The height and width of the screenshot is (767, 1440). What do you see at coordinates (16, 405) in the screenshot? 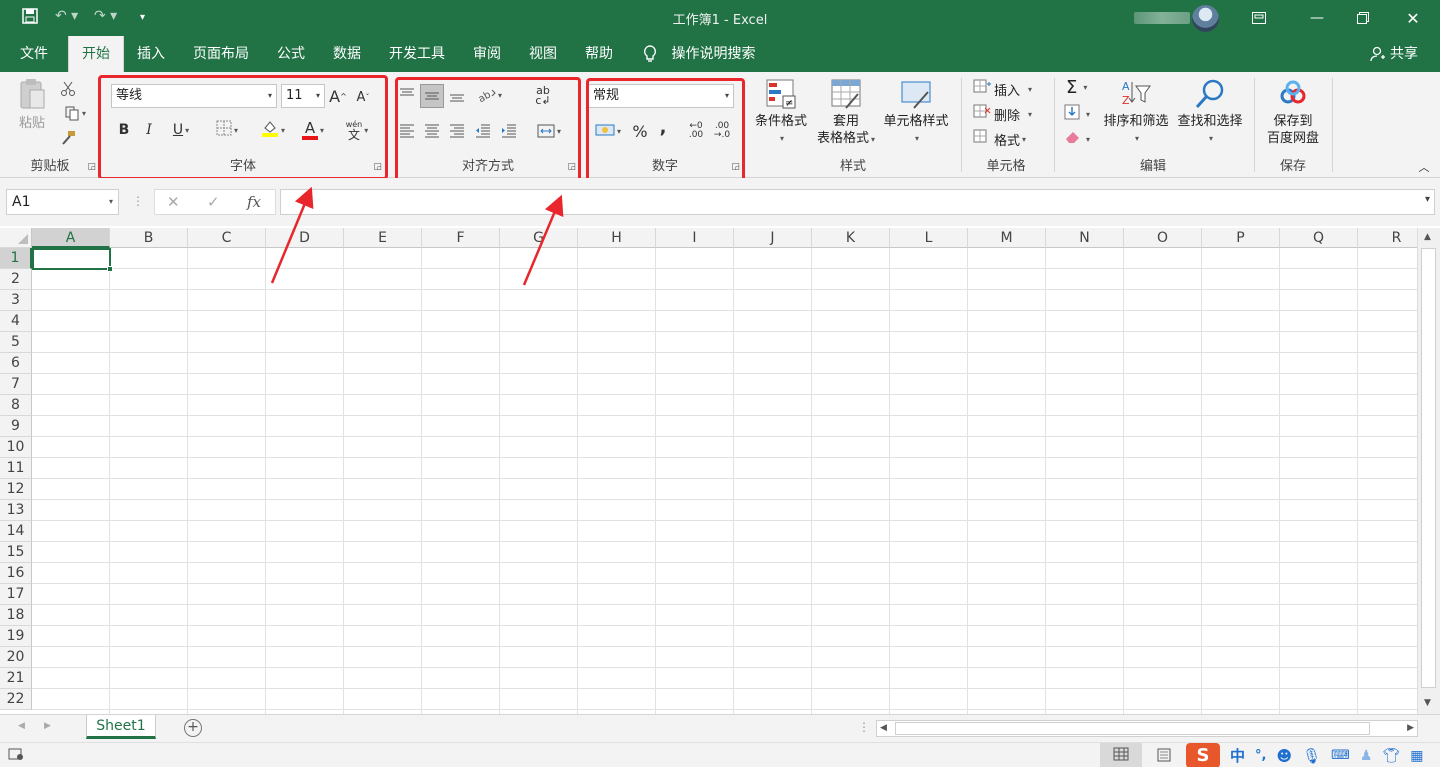
I see `row-header: 8` at bounding box center [16, 405].